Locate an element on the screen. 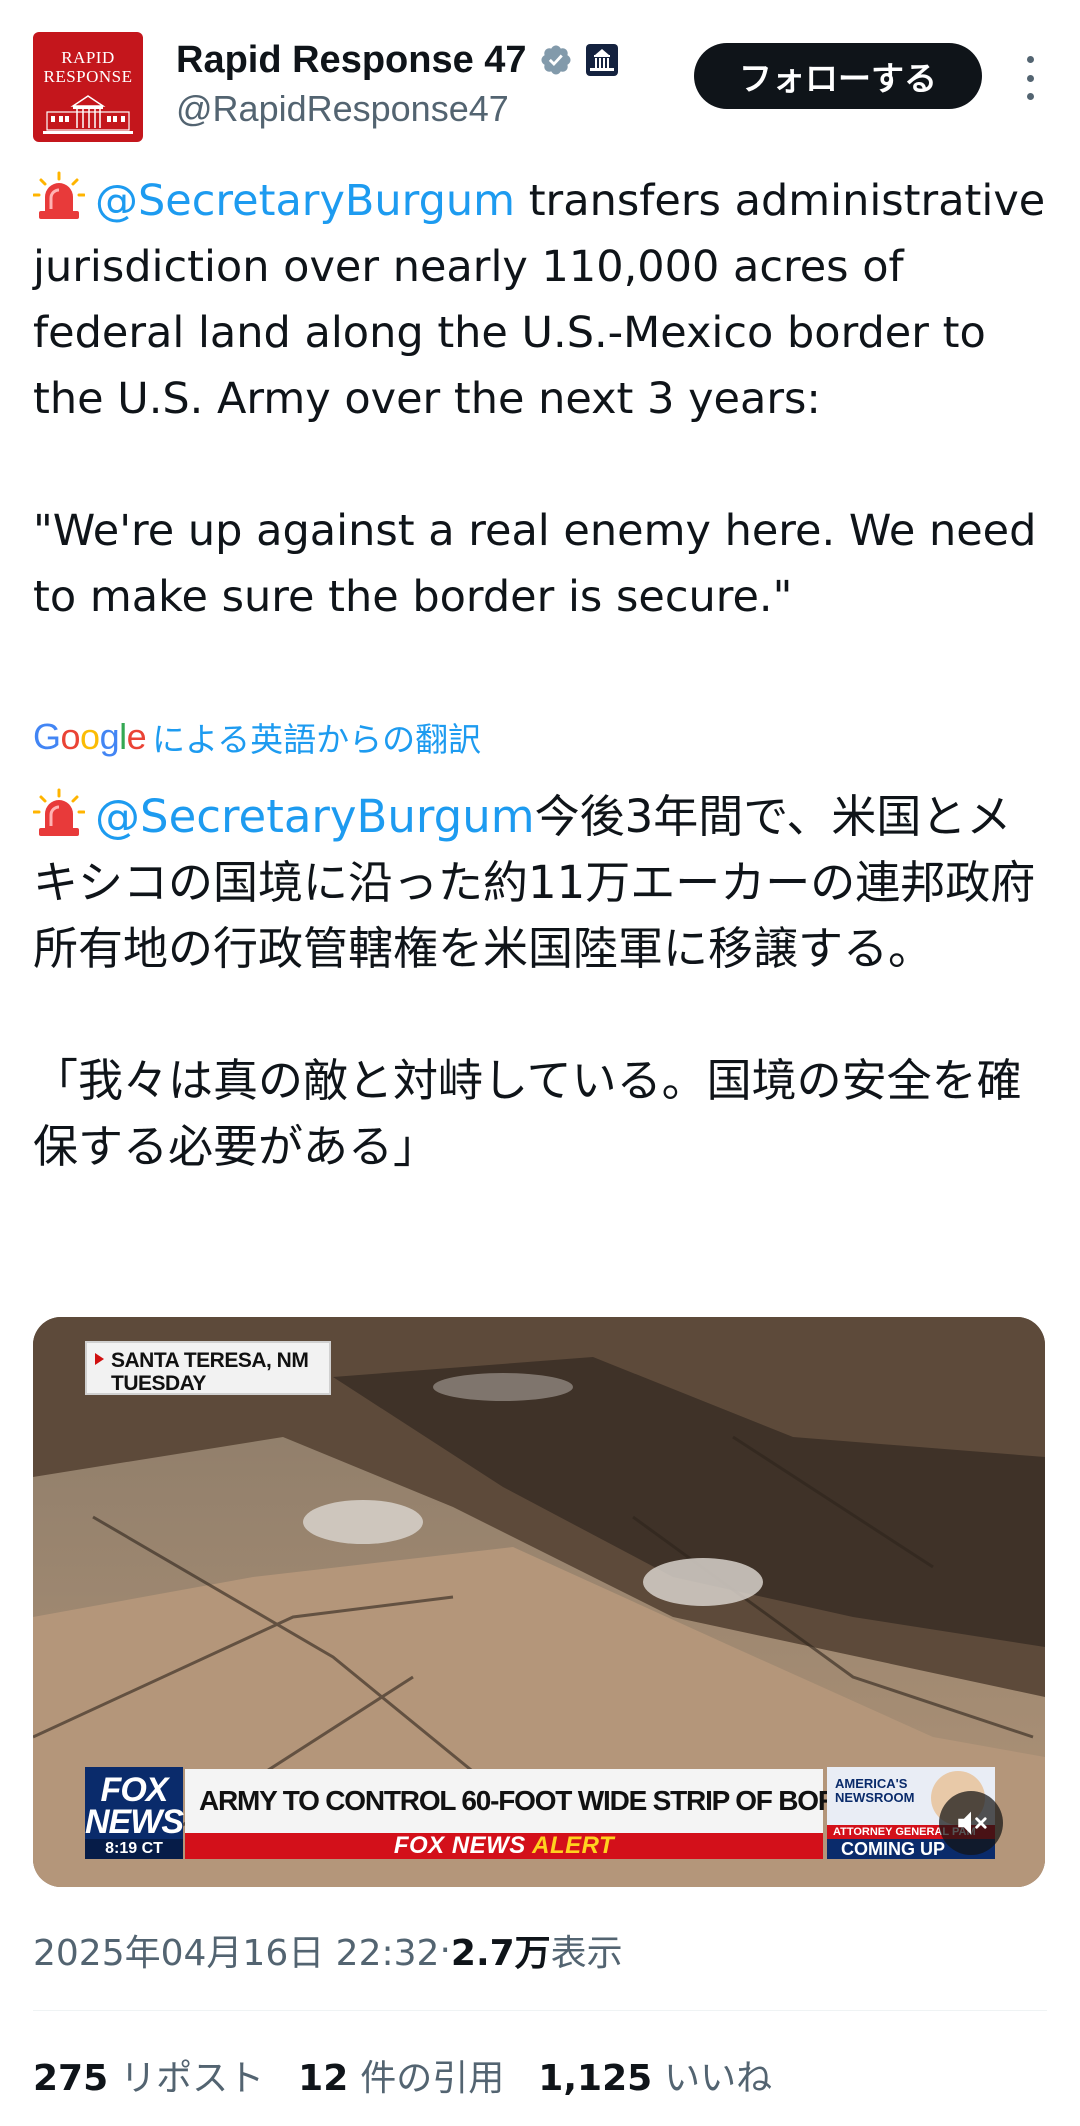 Image resolution: width=1080 pixels, height=2126 pixels. translation-attribution: Google による英語からの翻訳 is located at coordinates (257, 737).